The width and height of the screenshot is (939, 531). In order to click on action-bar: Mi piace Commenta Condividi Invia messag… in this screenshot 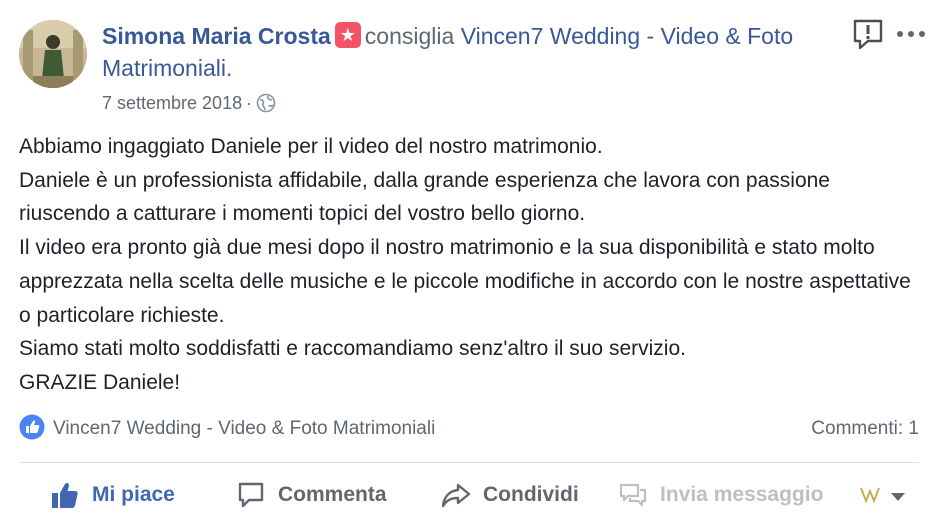, I will do `click(469, 498)`.